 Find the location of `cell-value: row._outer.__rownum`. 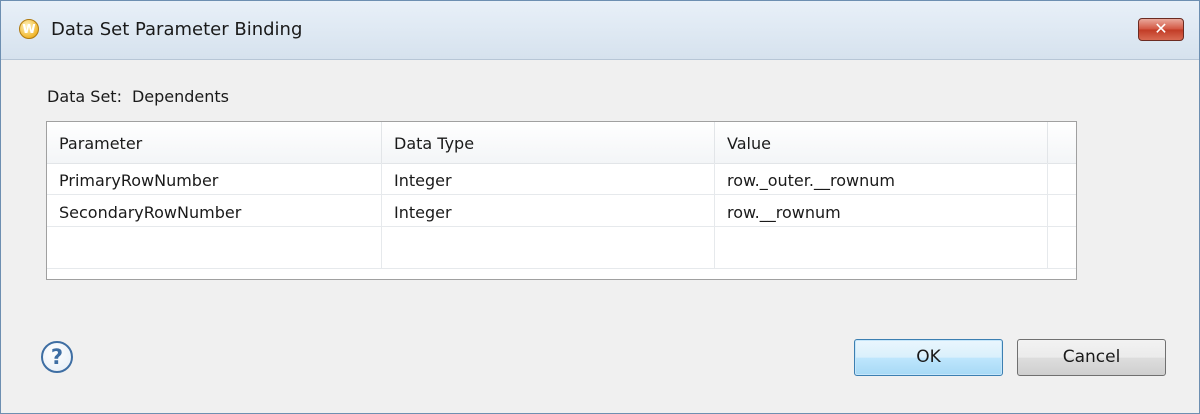

cell-value: row._outer.__rownum is located at coordinates (881, 178).